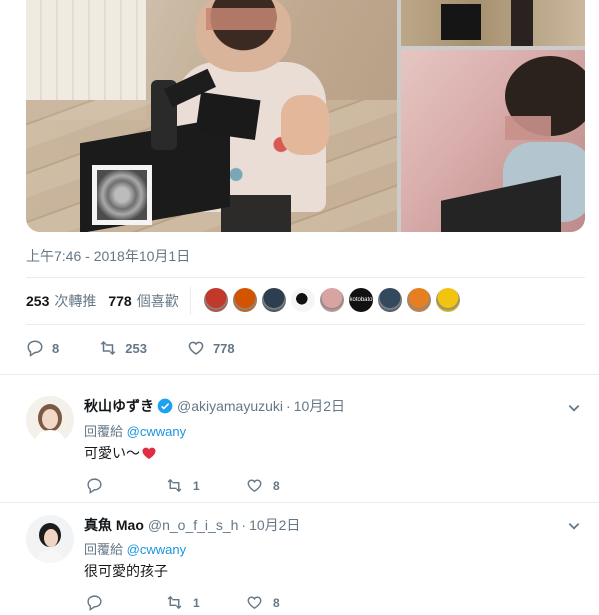  Describe the element at coordinates (303, 300) in the screenshot. I see `avatar-black-white-cartoon-icon` at that location.